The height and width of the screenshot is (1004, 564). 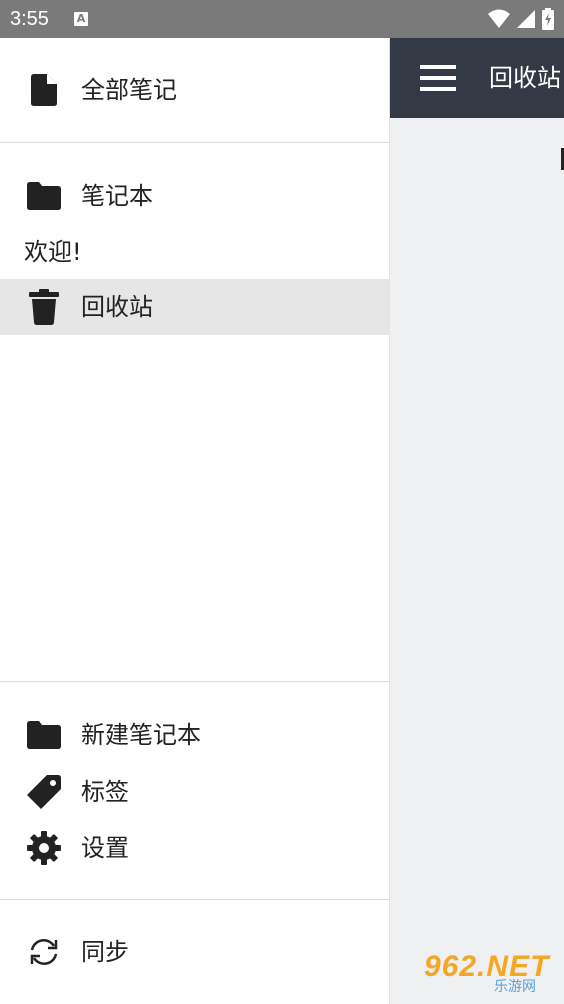 I want to click on drawer-item-sync-label: 同步, so click(x=105, y=952).